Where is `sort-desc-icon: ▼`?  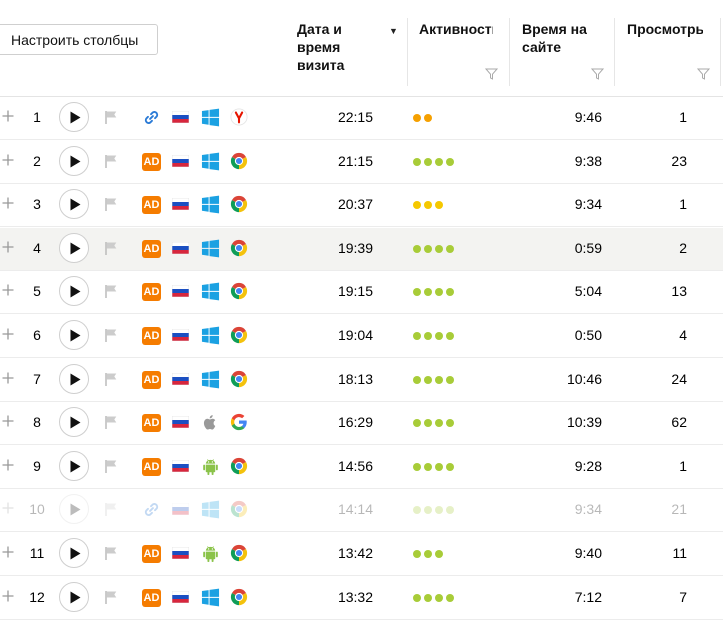
sort-desc-icon: ▼ is located at coordinates (393, 31).